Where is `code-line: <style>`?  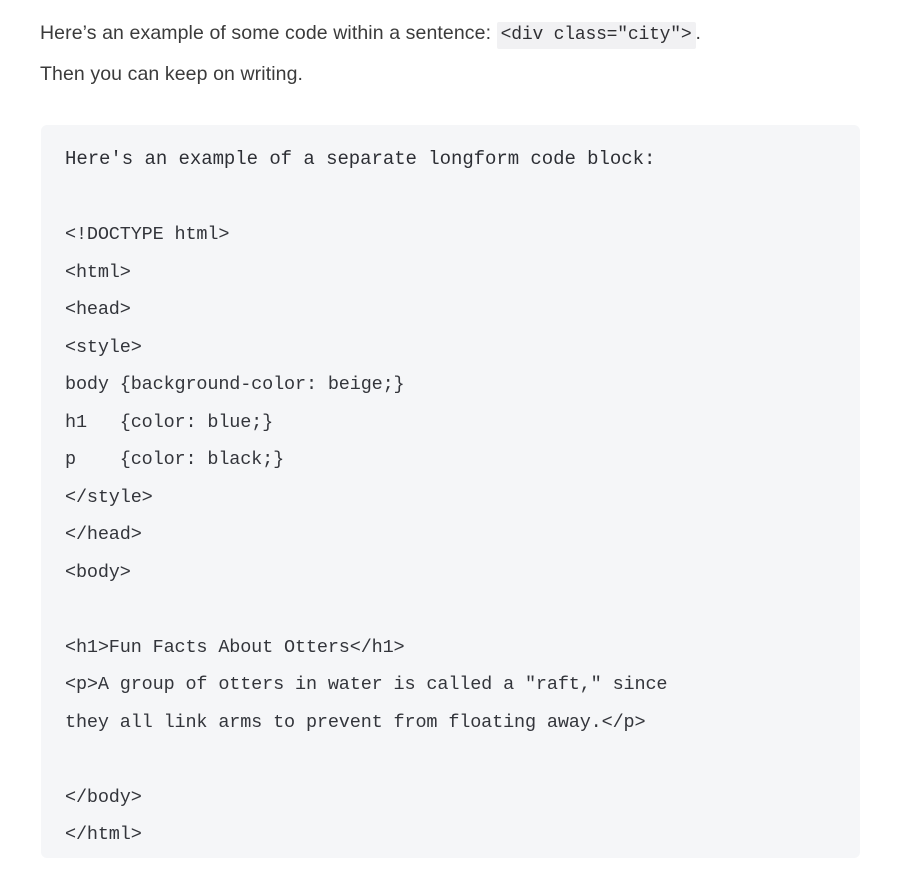
code-line: <style> is located at coordinates (103, 347).